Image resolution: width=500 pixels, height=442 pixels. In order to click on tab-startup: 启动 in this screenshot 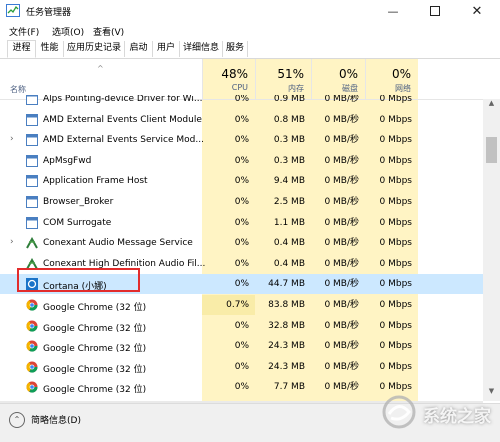, I will do `click(139, 49)`.